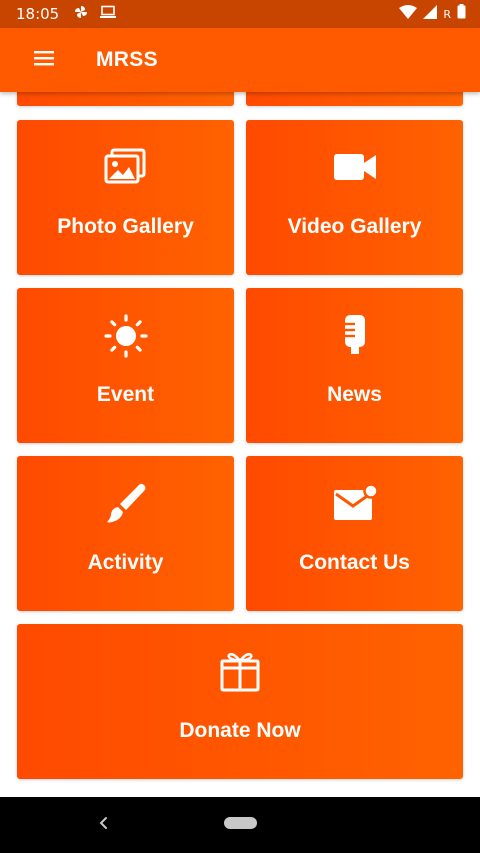  I want to click on system-nav-bar, so click(240, 825).